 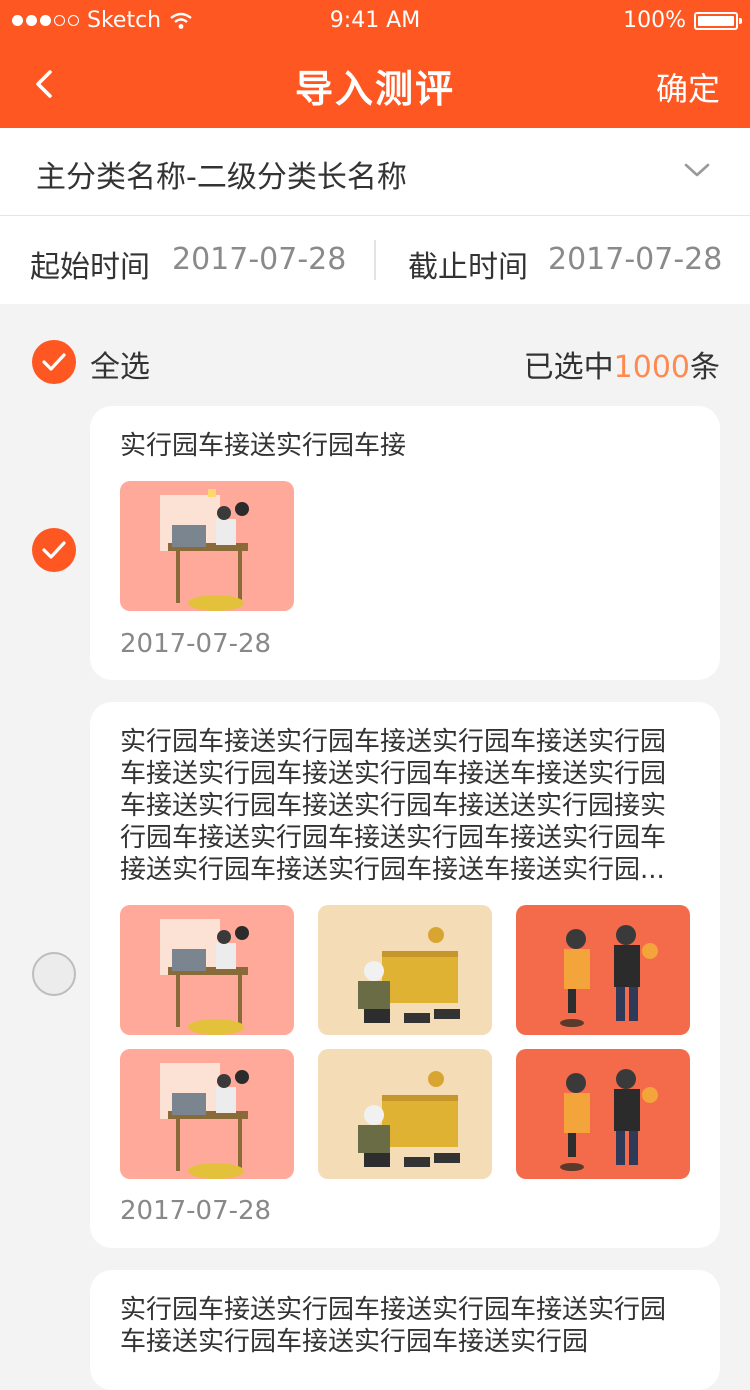 I want to click on list-item: 实行园车接送实行园车接送实行园车接送实行园车接送实行园车接送实行园车接送实行园, so click(x=405, y=1330).